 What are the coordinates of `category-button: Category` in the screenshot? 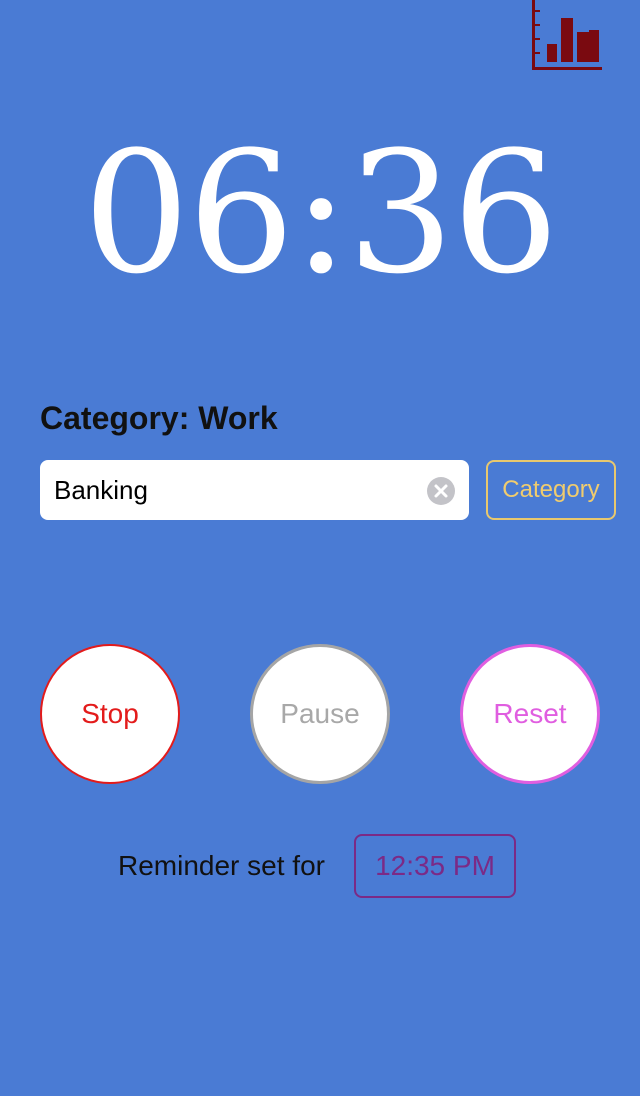 It's located at (551, 490).